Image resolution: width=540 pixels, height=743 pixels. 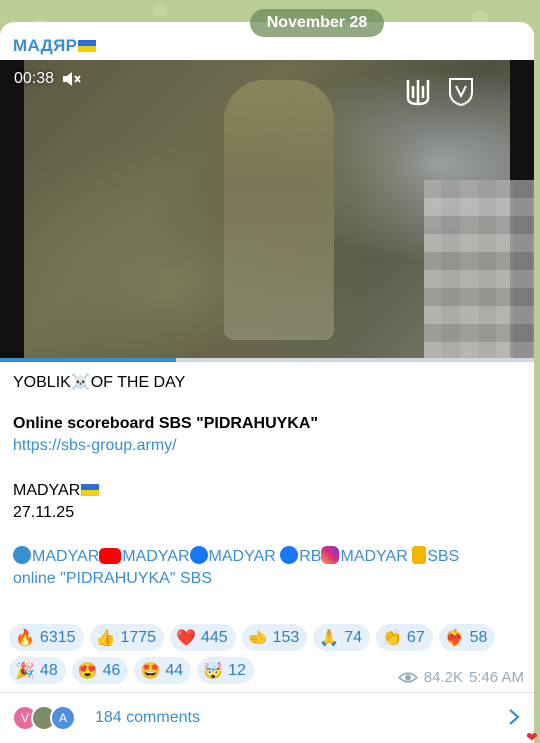 What do you see at coordinates (48, 670) in the screenshot?
I see `reaction-count: 48` at bounding box center [48, 670].